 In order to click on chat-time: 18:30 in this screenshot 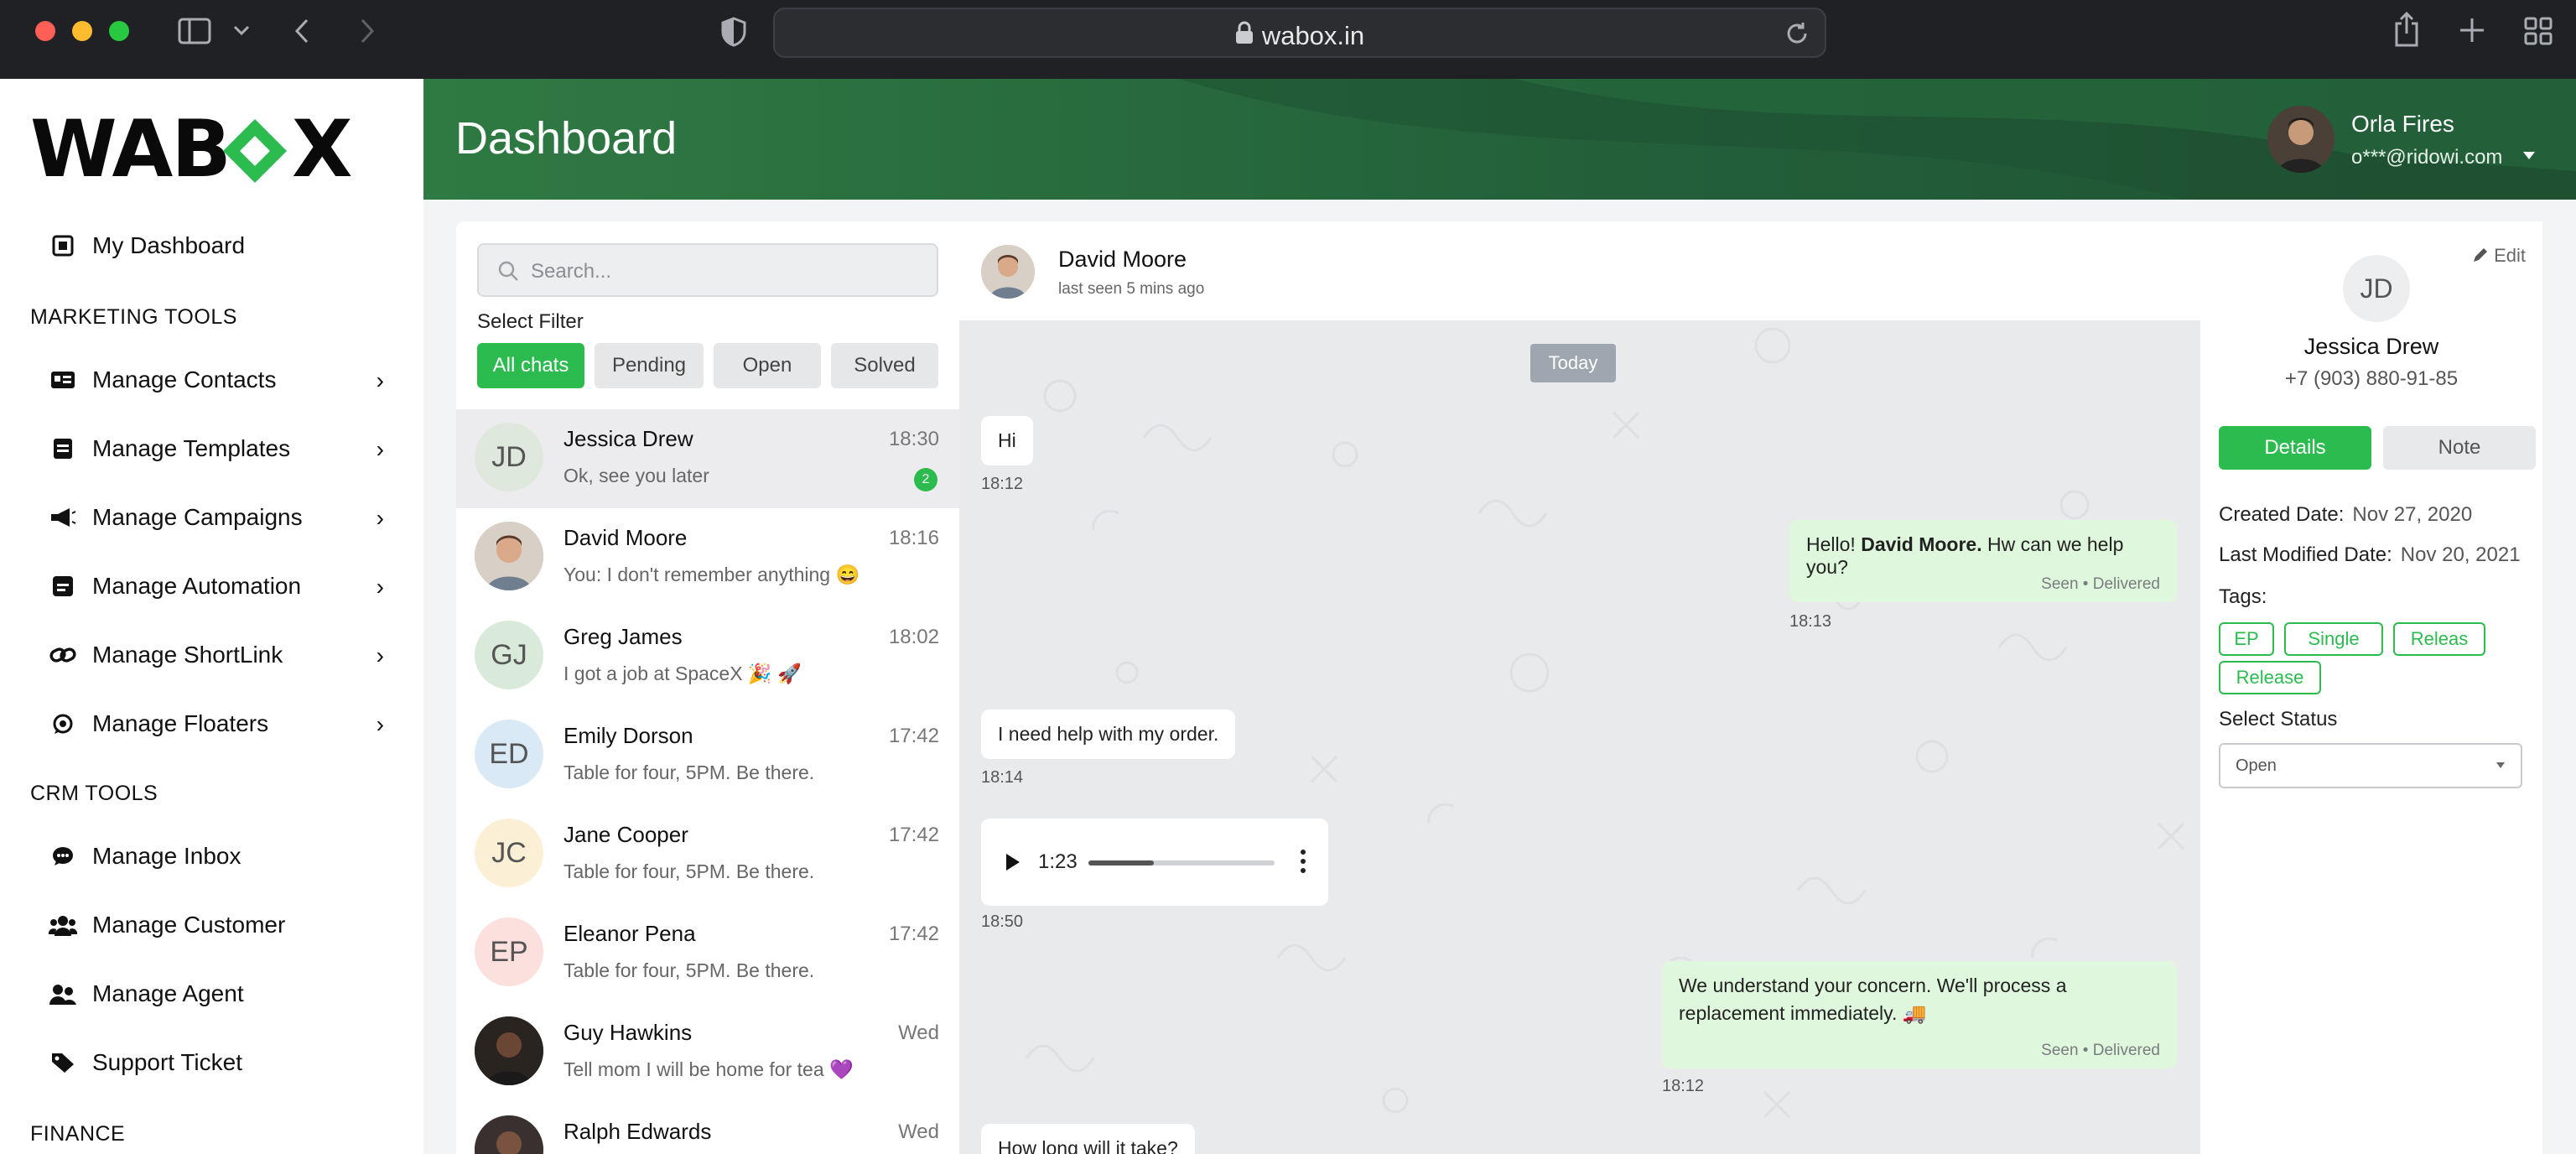, I will do `click(913, 439)`.